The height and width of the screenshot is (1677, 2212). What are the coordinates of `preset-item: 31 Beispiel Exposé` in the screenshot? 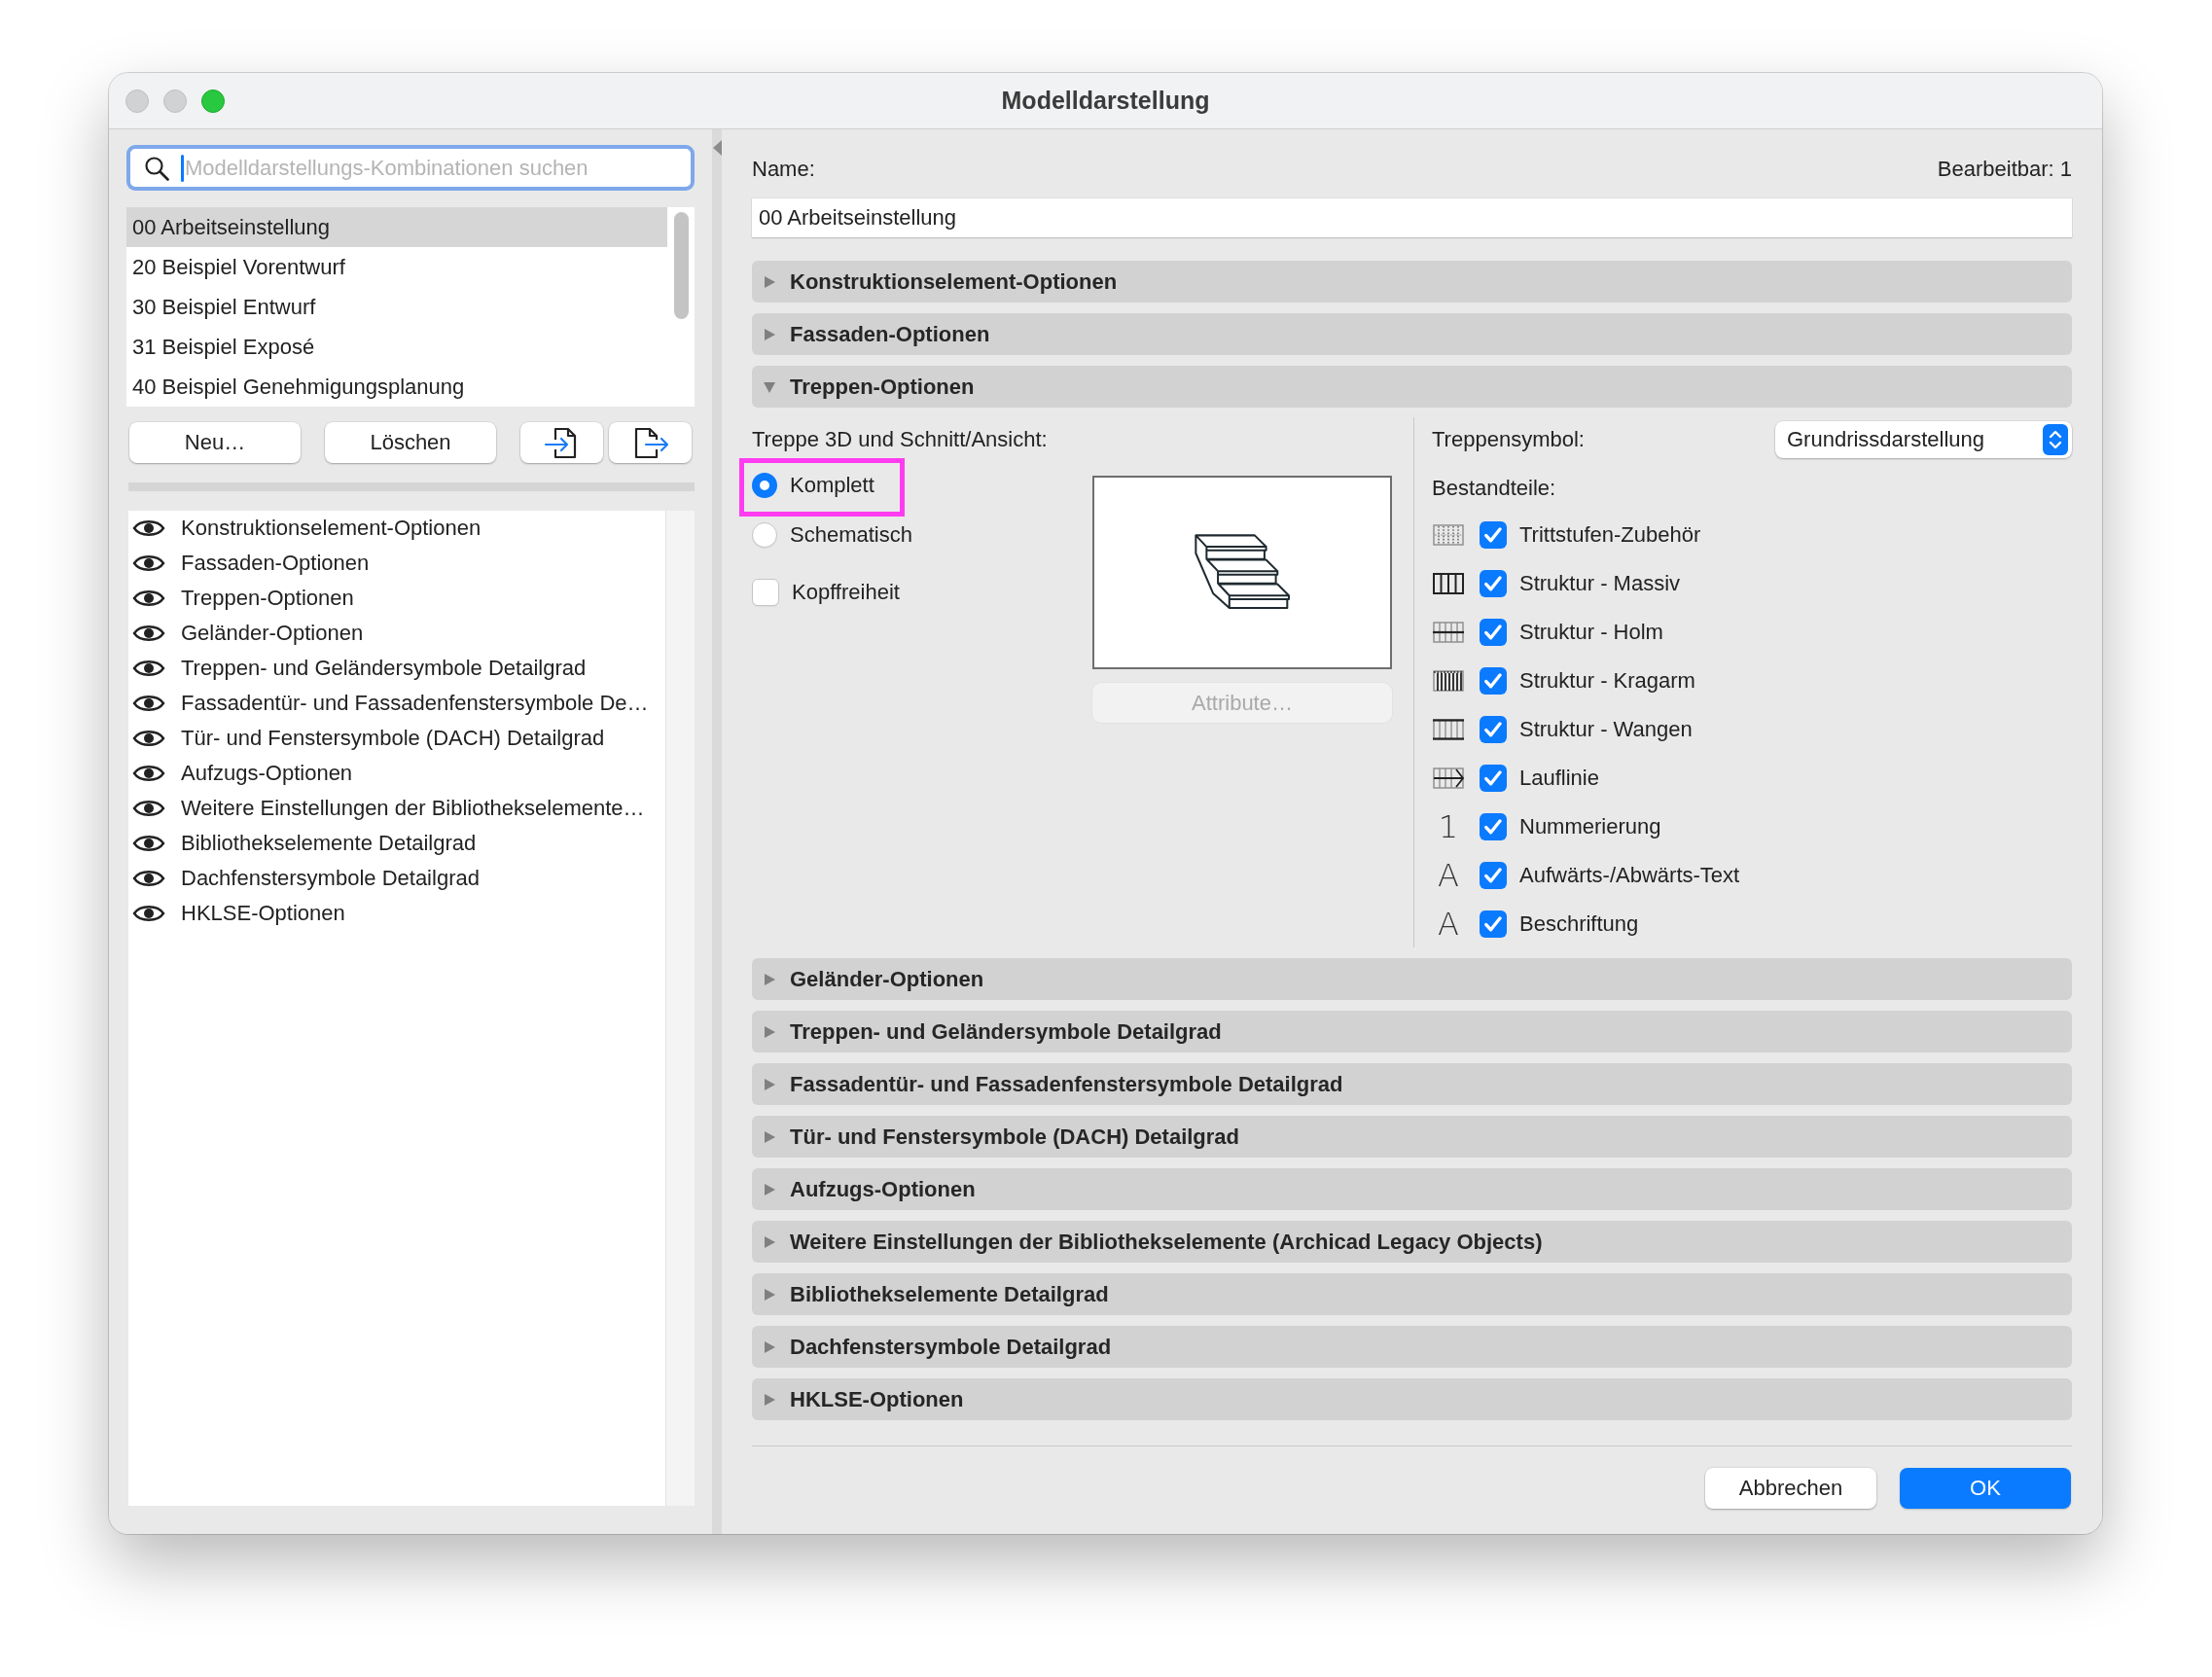 It's located at (396, 347).